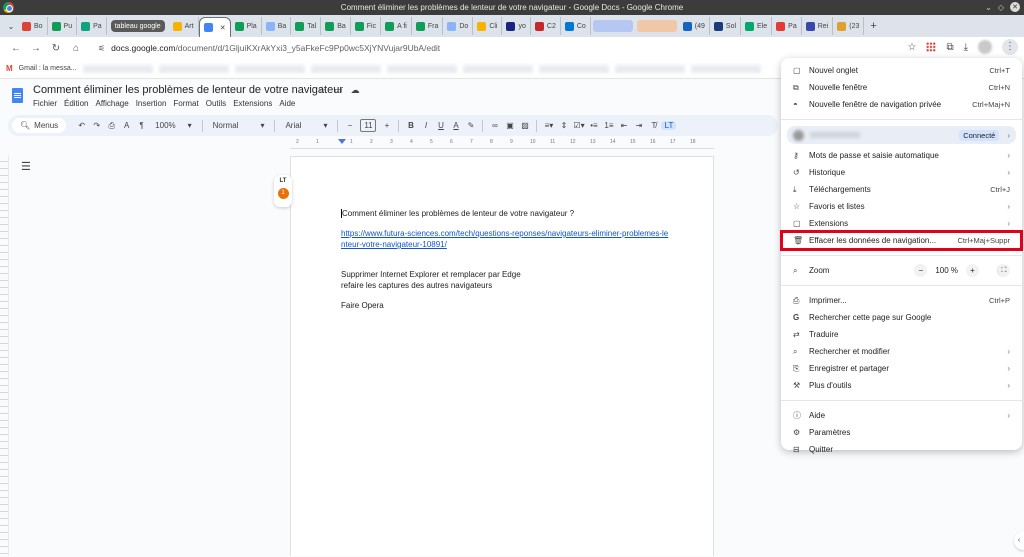 The width and height of the screenshot is (1024, 557). I want to click on zoom-in-button: +, so click(972, 270).